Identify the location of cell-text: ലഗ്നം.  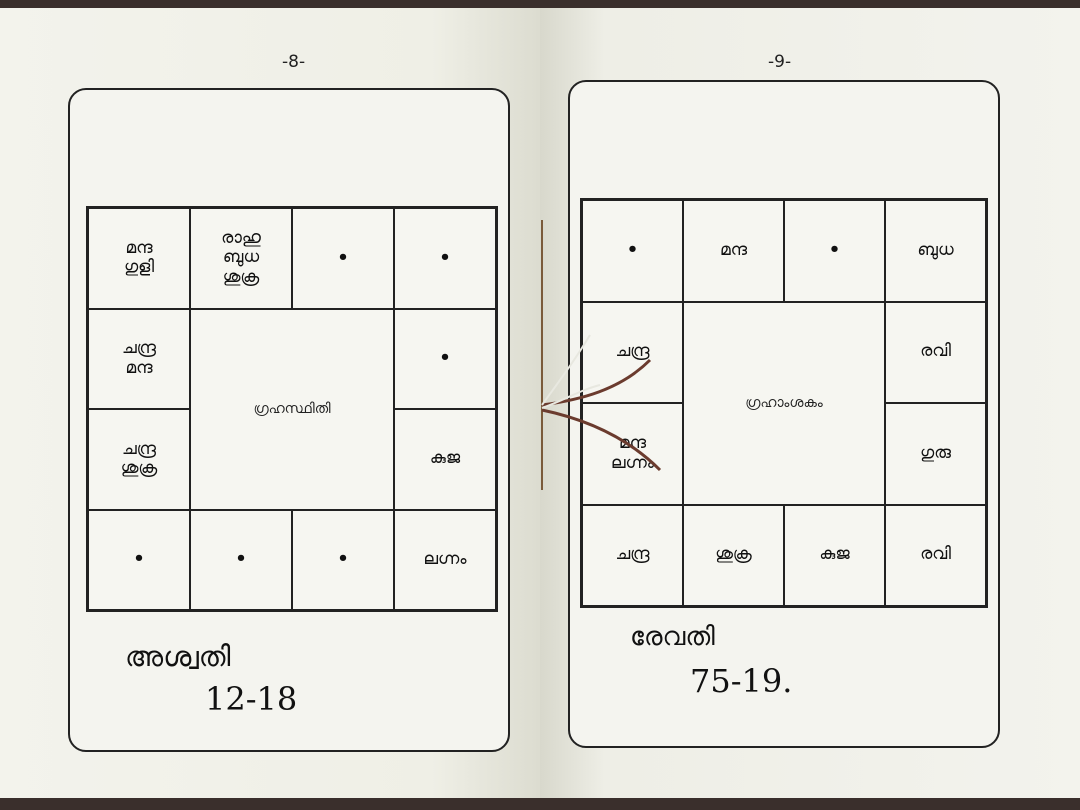
(445, 558).